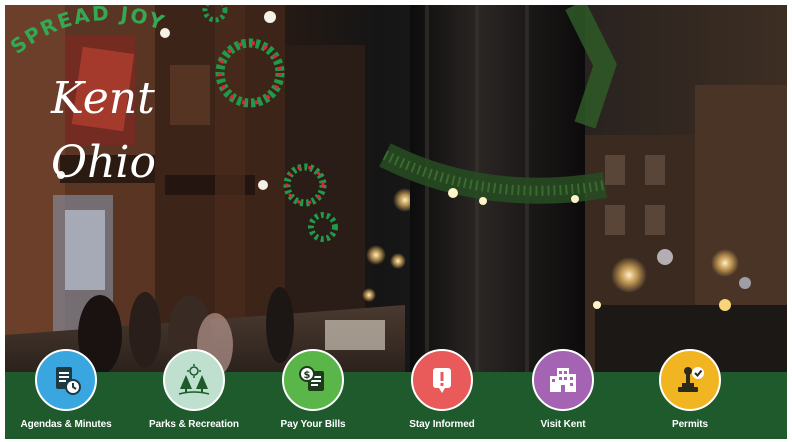 This screenshot has width=792, height=442. What do you see at coordinates (103, 162) in the screenshot?
I see `hero-state: Ohio` at bounding box center [103, 162].